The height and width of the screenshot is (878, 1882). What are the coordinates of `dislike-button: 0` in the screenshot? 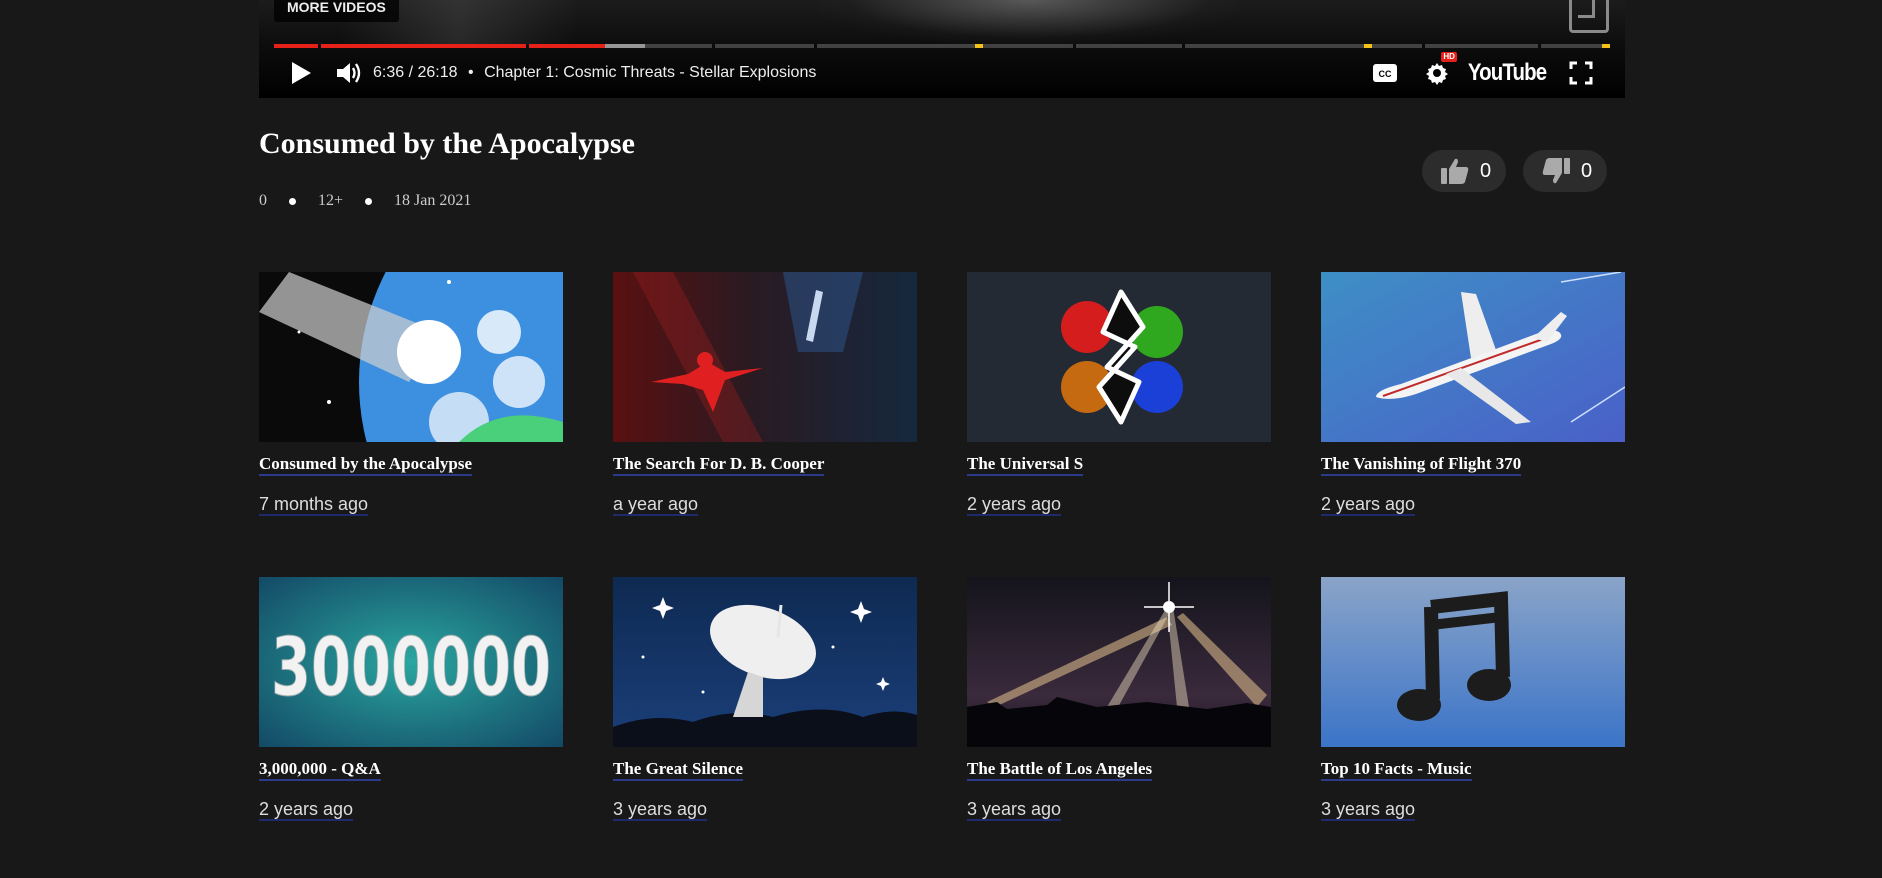 It's located at (1565, 171).